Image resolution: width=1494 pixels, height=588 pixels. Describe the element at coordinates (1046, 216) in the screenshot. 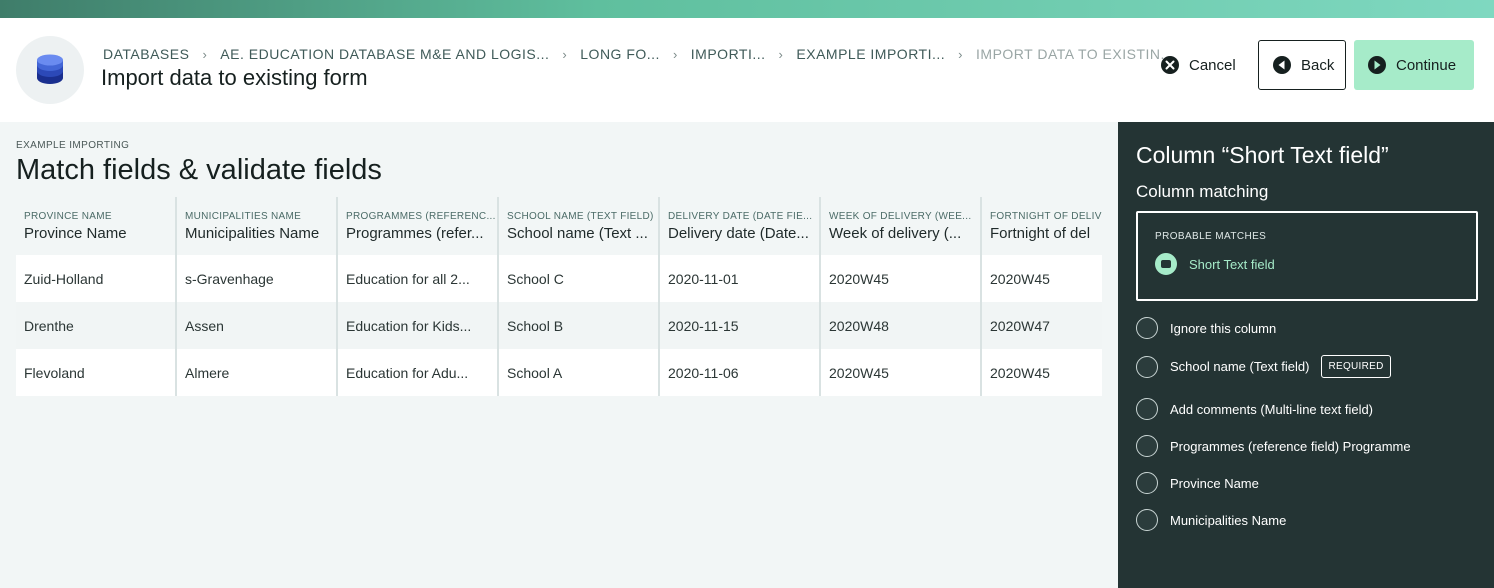

I see `column-source-name: FORTNIGHT OF DELIV` at that location.